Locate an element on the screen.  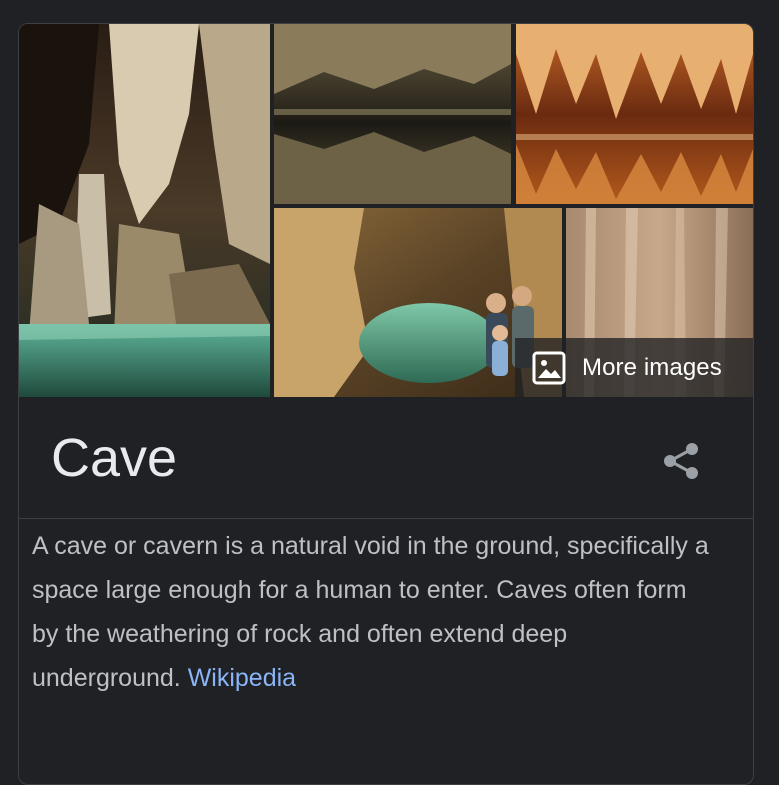
title-row: Cave is located at coordinates (386, 458).